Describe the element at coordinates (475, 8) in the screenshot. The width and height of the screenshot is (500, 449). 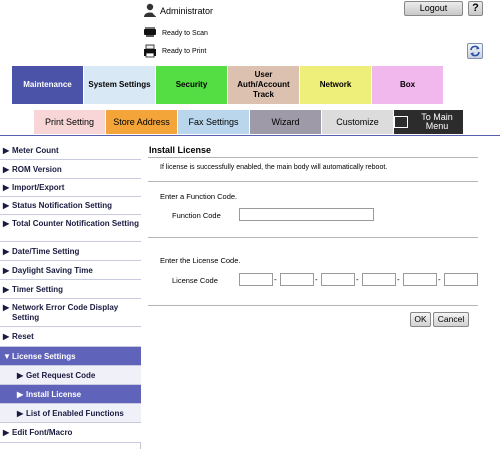
I see `help-button: ?` at that location.